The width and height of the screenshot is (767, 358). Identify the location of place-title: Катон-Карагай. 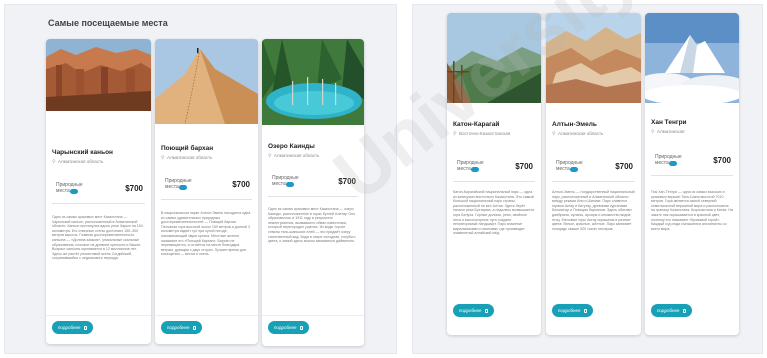
(476, 124).